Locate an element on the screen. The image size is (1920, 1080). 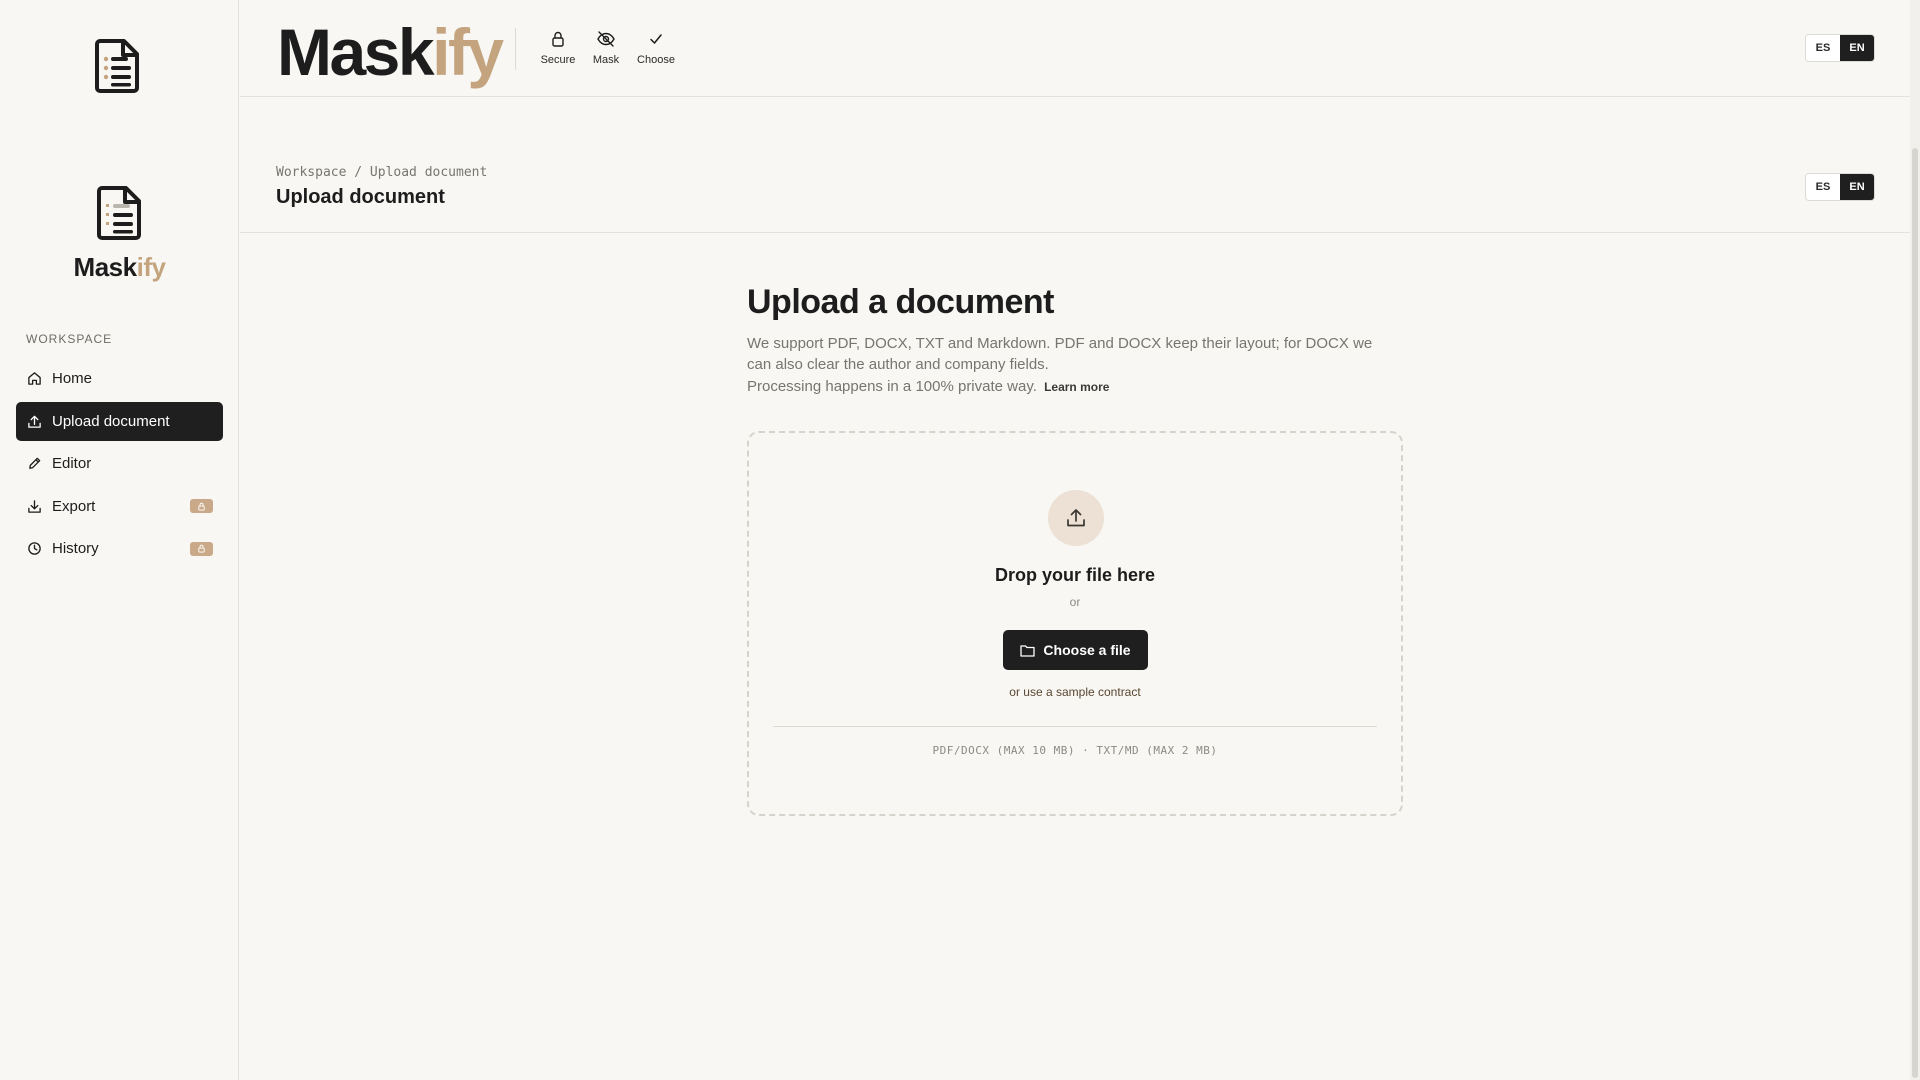
sidebar-item-label: Editor is located at coordinates (72, 463).